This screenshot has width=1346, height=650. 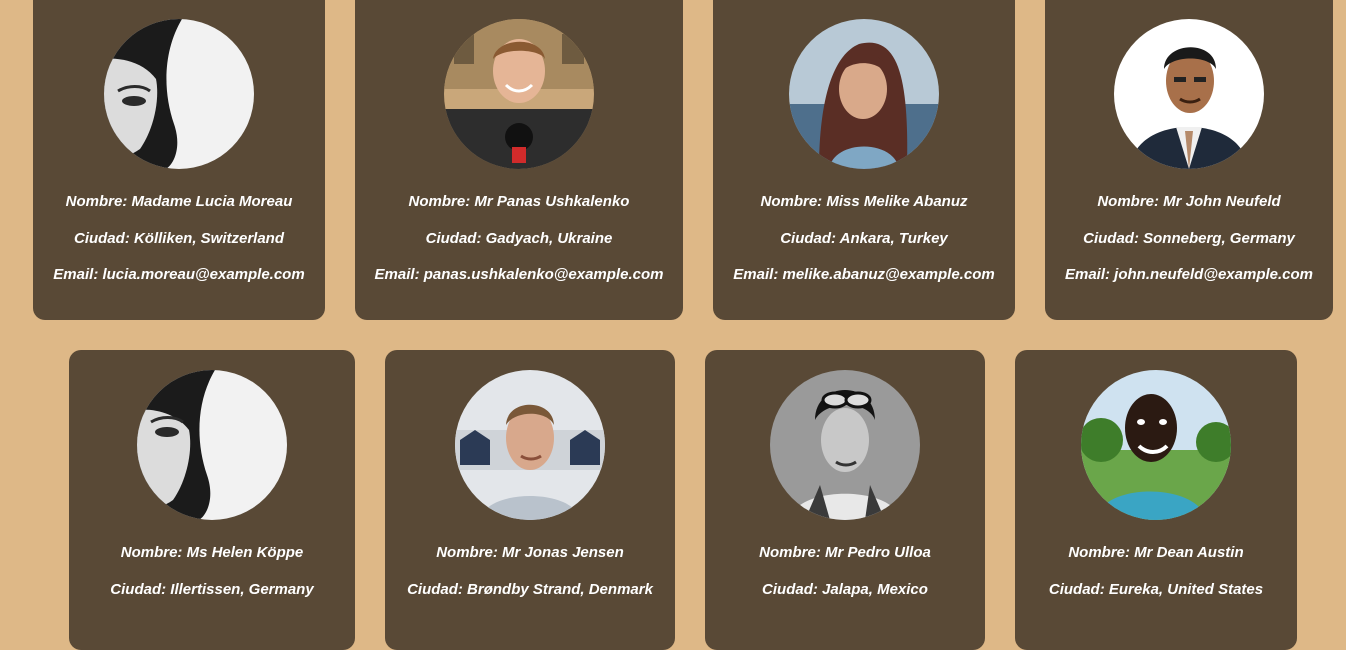 I want to click on user-email: Email: lucia.moreau@example.com, so click(x=179, y=274).